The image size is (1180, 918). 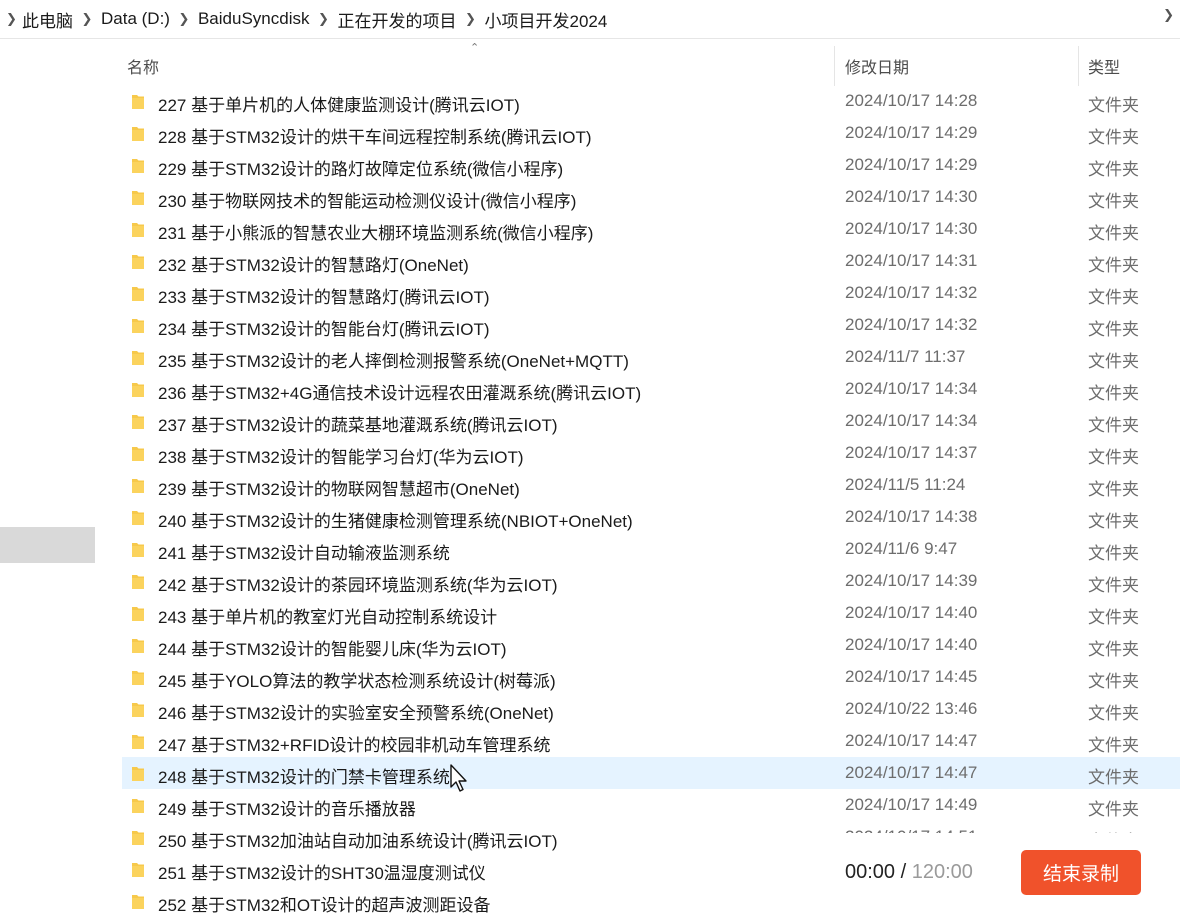 I want to click on file-name: 234 基于STM32设计的智能台灯(腾讯云IOT), so click(x=324, y=329).